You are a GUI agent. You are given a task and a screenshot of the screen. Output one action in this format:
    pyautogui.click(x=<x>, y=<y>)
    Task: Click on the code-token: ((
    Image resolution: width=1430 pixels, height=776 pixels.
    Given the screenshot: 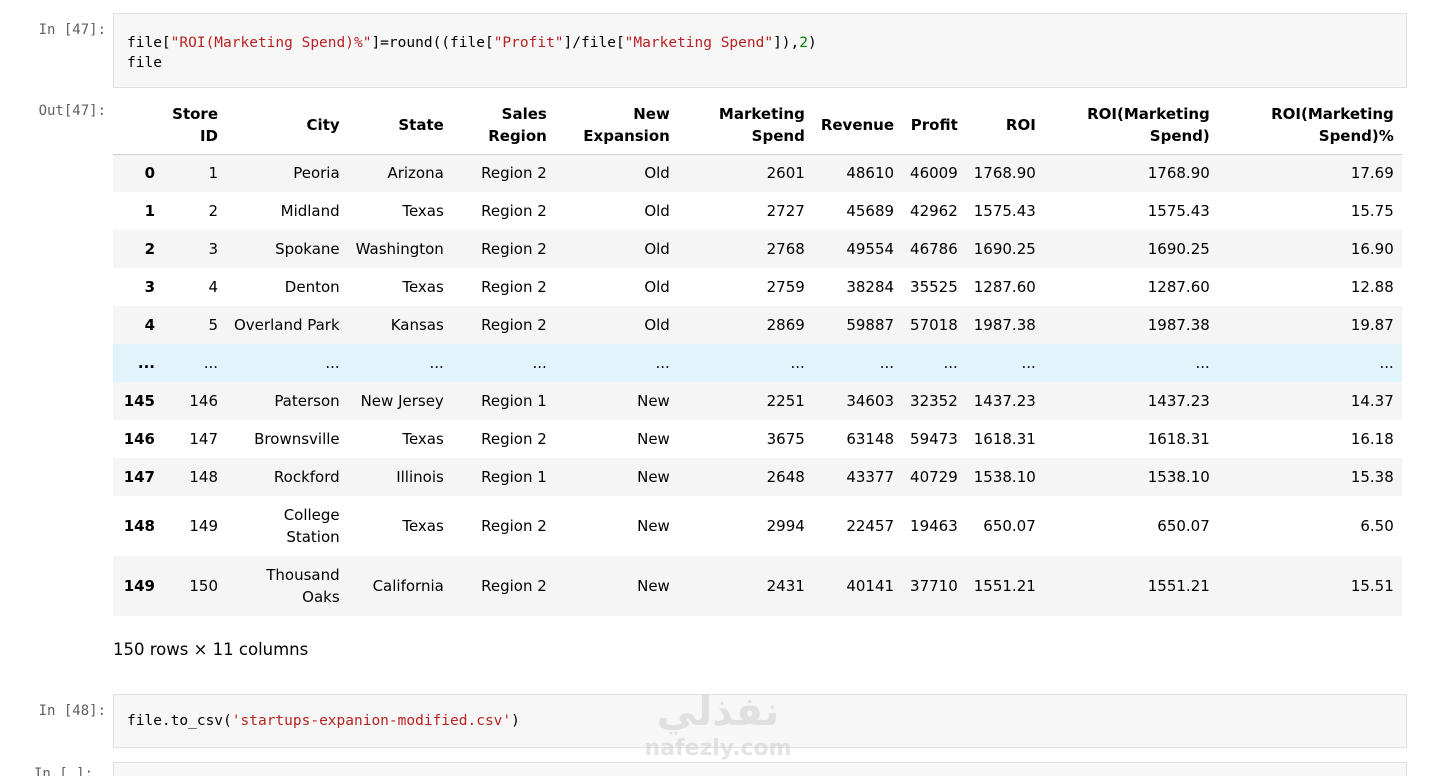 What is the action you would take?
    pyautogui.click(x=441, y=43)
    